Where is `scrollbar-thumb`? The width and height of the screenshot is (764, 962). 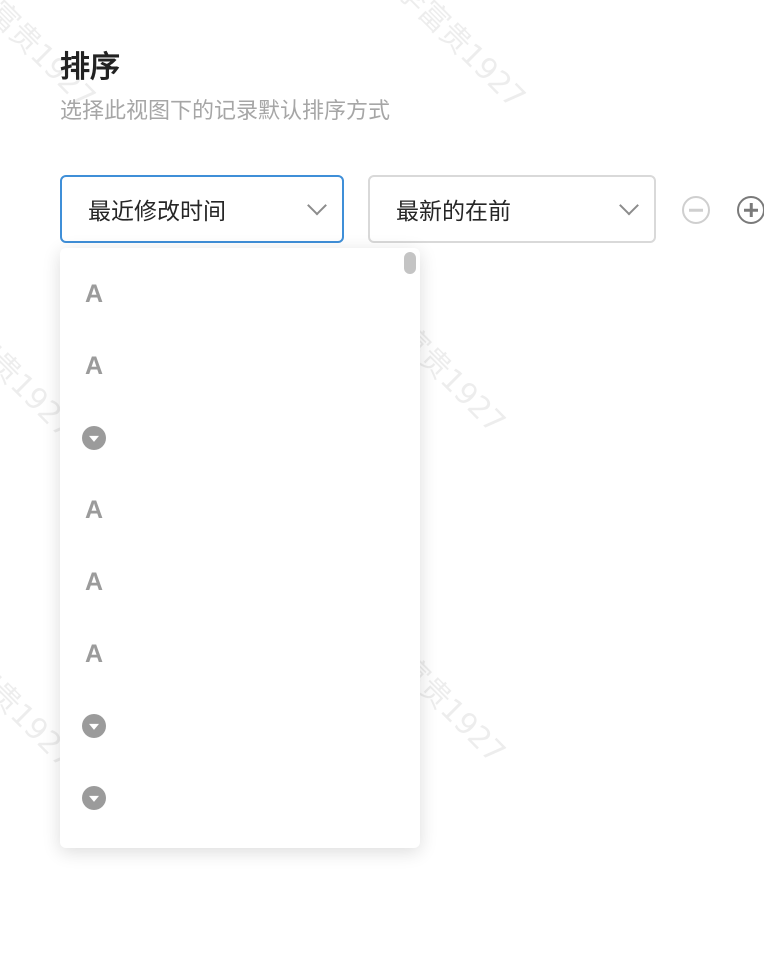
scrollbar-thumb is located at coordinates (410, 263).